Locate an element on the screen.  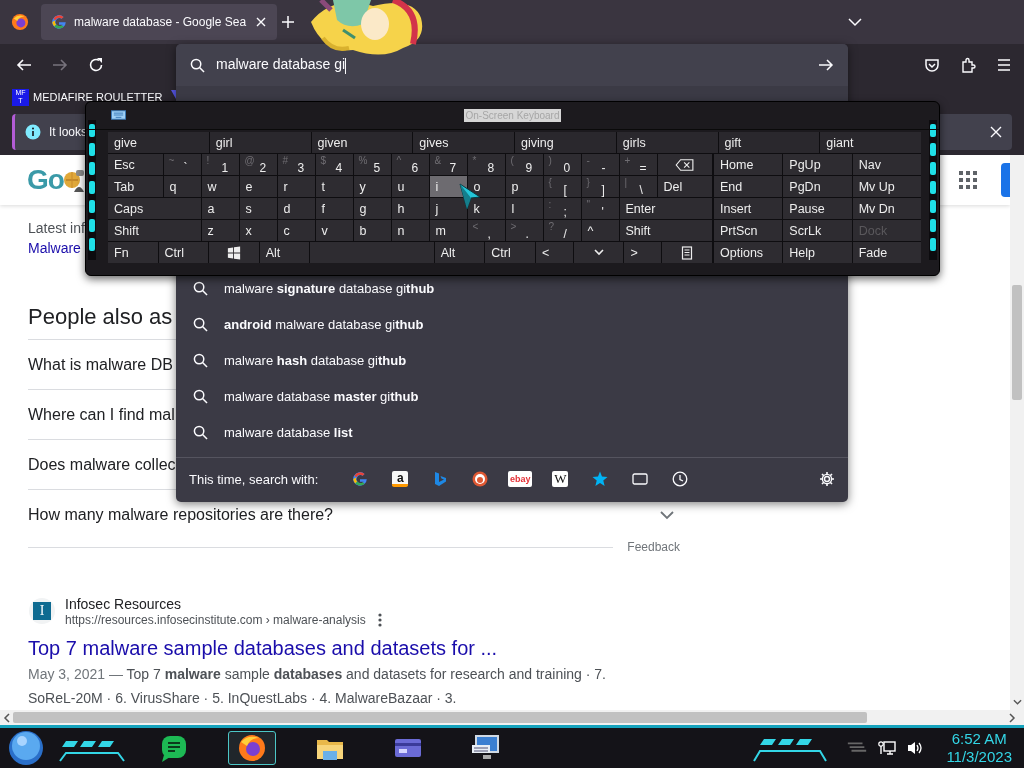
word-prediction: gift is located at coordinates (769, 142).